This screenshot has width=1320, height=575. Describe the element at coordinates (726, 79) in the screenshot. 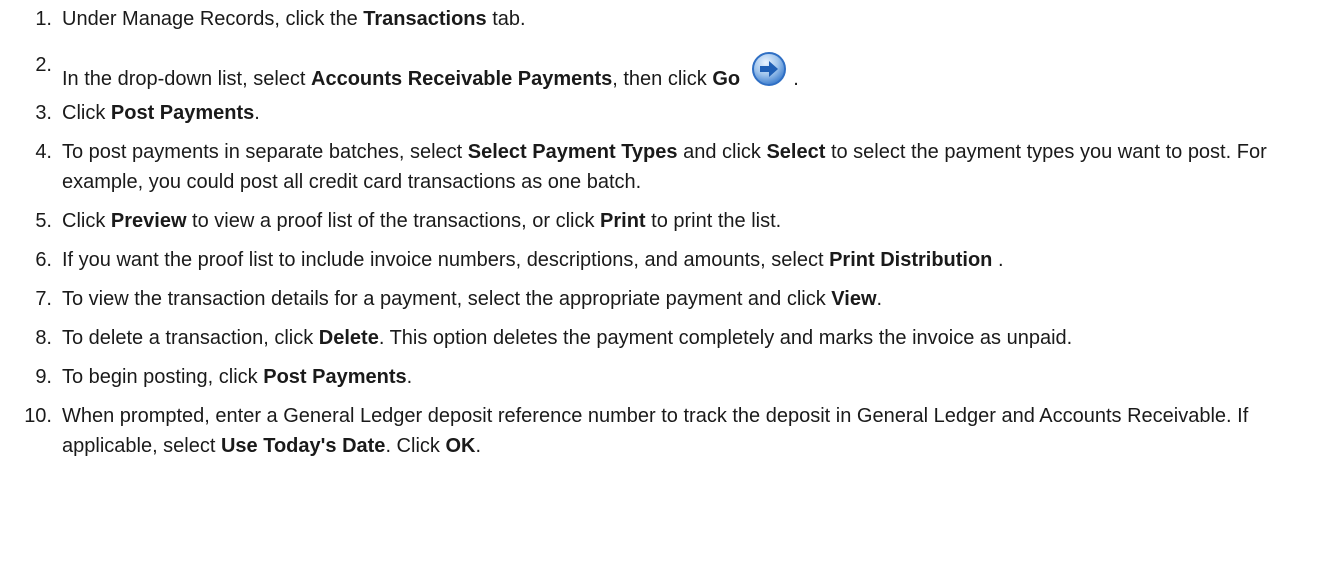

I see `go-ref: Go` at that location.